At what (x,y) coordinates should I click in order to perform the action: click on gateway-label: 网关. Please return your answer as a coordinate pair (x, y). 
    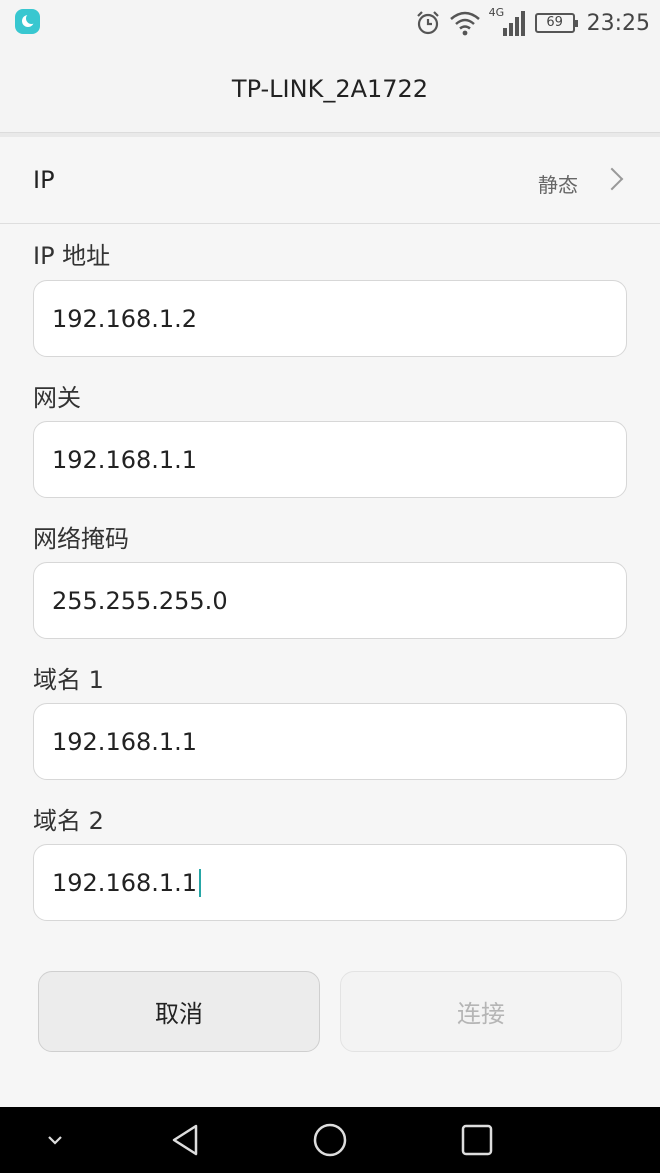
    Looking at the image, I should click on (57, 398).